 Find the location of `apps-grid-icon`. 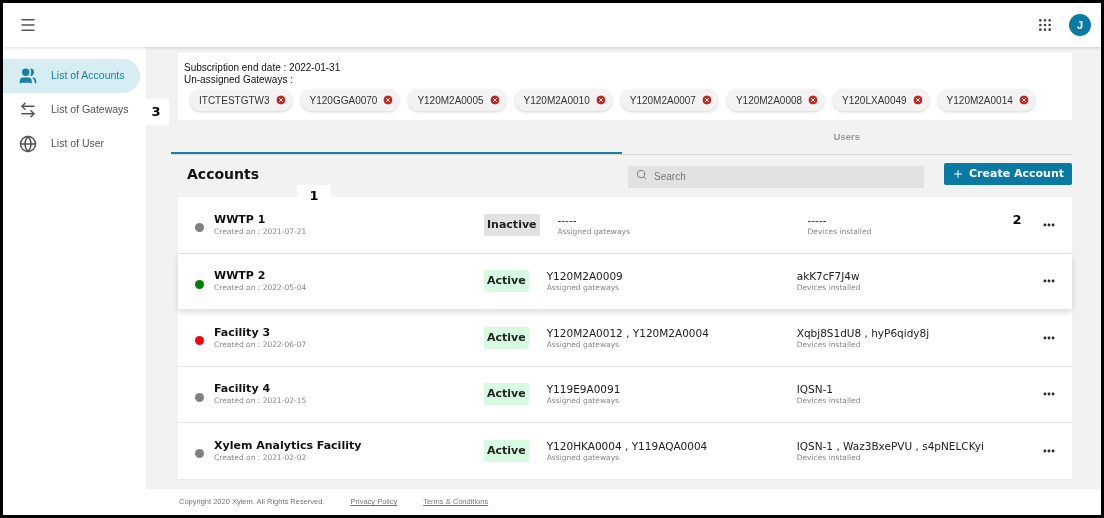

apps-grid-icon is located at coordinates (1045, 25).